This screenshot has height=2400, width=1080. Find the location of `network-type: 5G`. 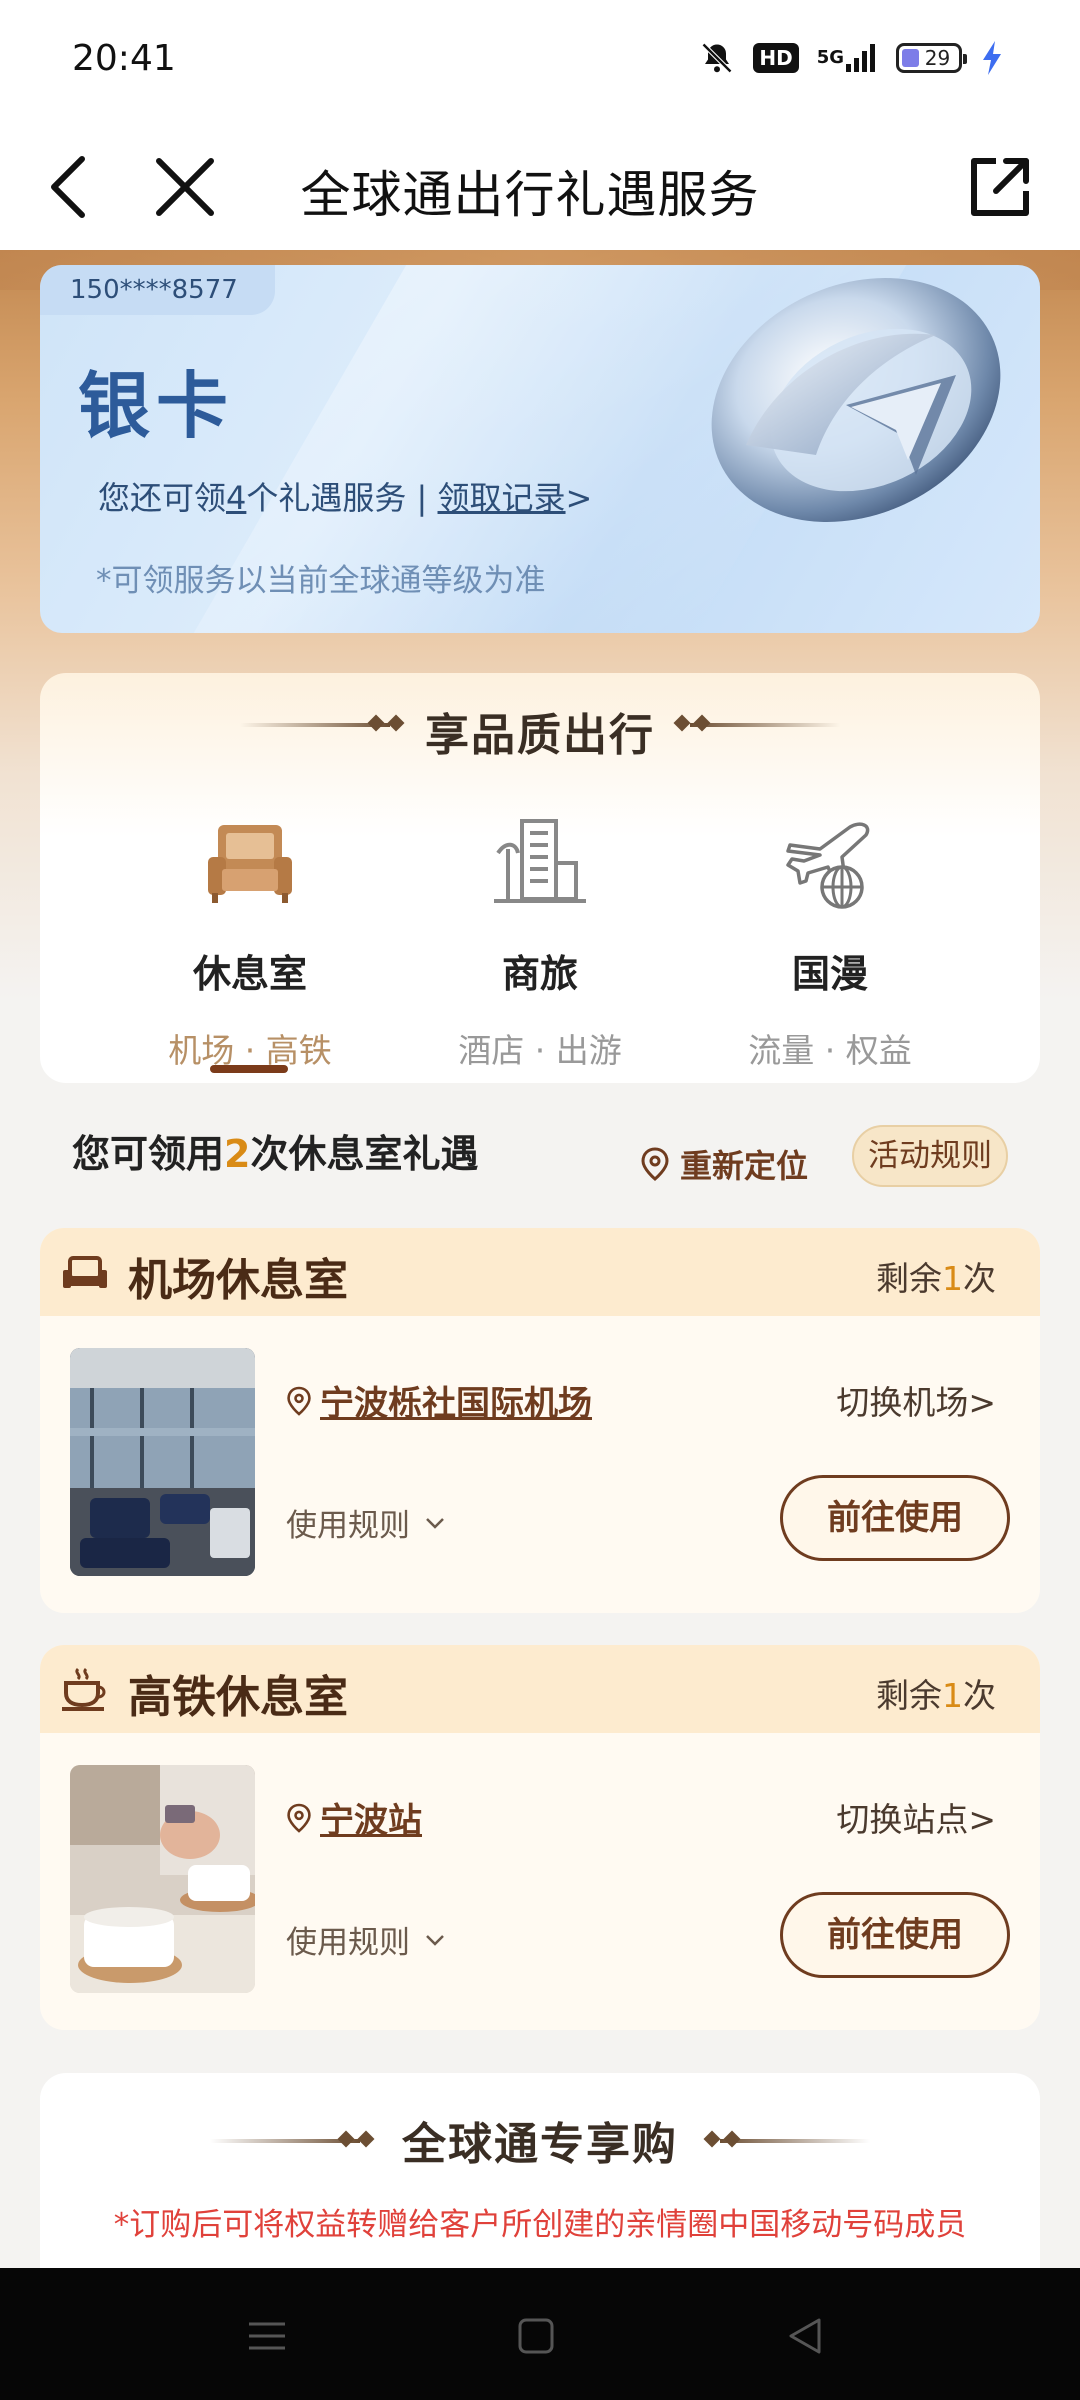

network-type: 5G is located at coordinates (830, 57).